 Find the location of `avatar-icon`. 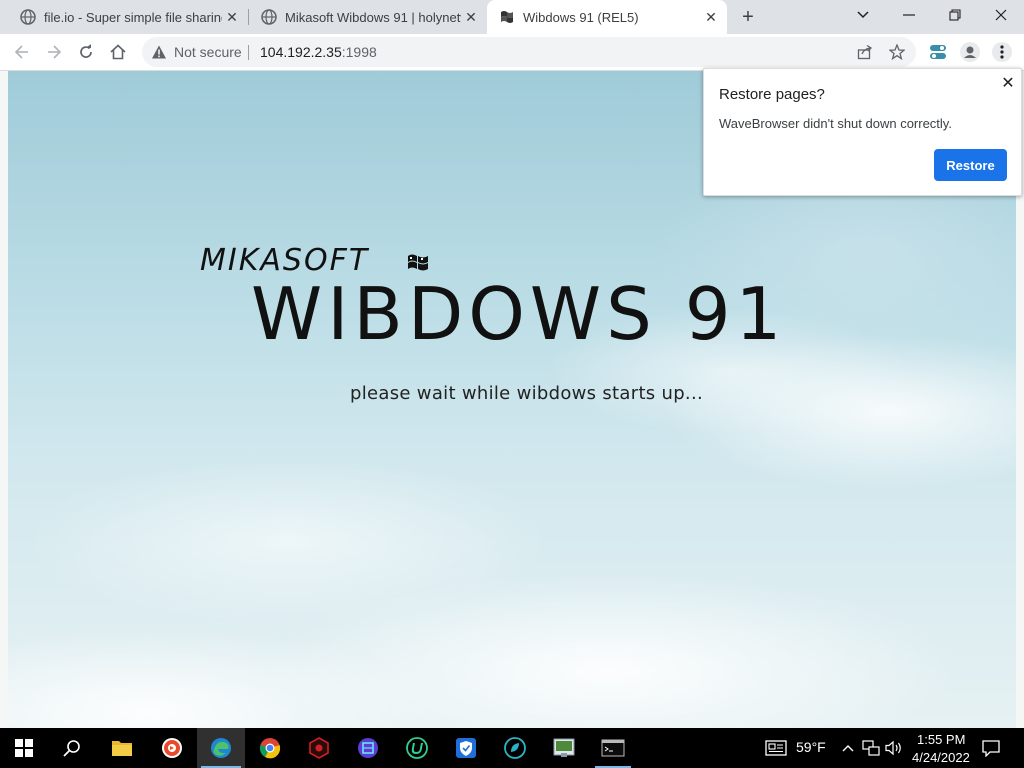

avatar-icon is located at coordinates (970, 52).